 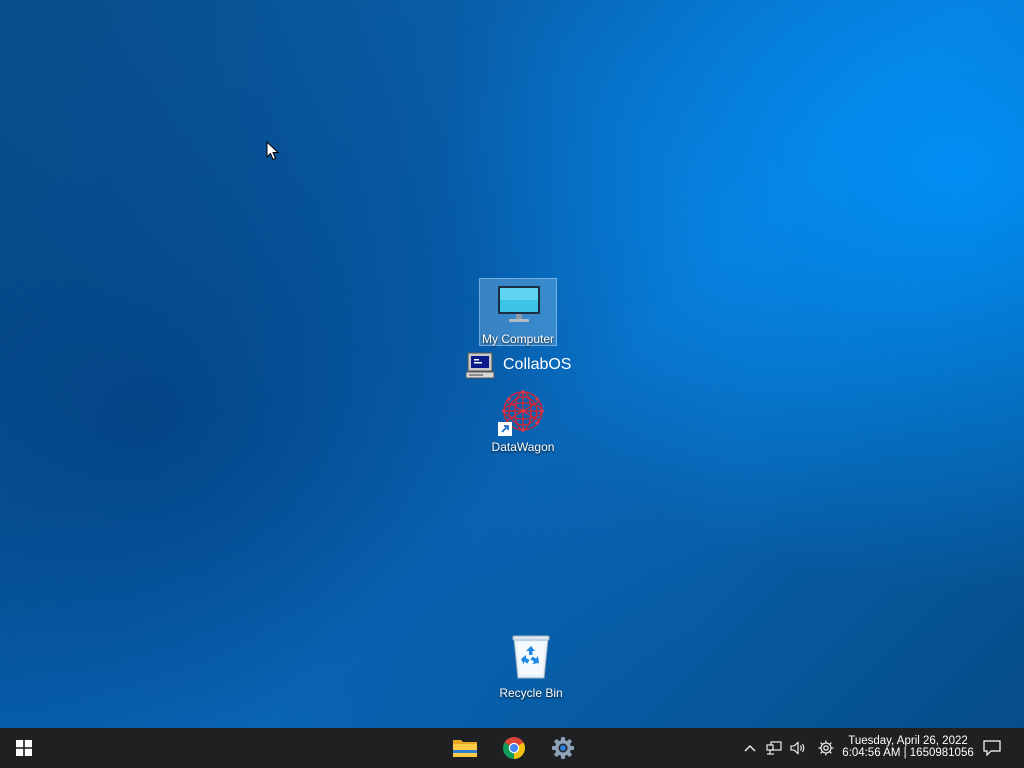 I want to click on desktop-icon-recycle-bin: Recycle Bin, so click(x=531, y=667).